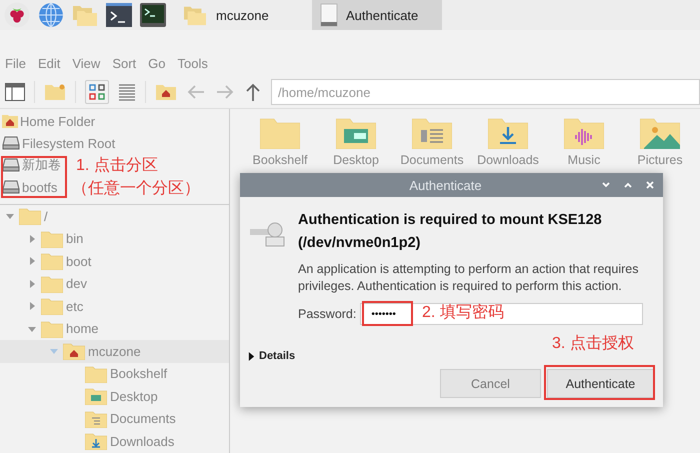  I want to click on dialog-button: Authenticate, so click(600, 383).